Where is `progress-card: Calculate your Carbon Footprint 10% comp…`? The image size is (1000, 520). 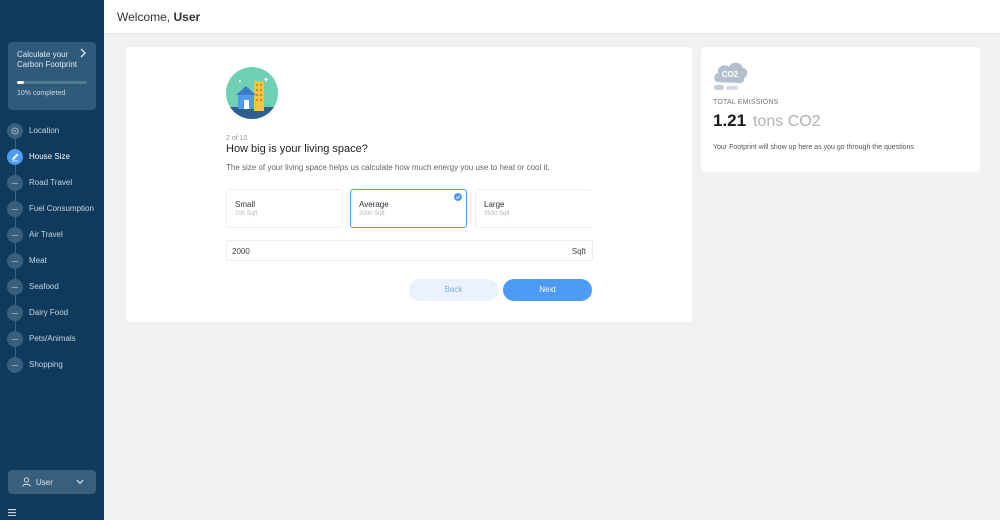 progress-card: Calculate your Carbon Footprint 10% comp… is located at coordinates (52, 76).